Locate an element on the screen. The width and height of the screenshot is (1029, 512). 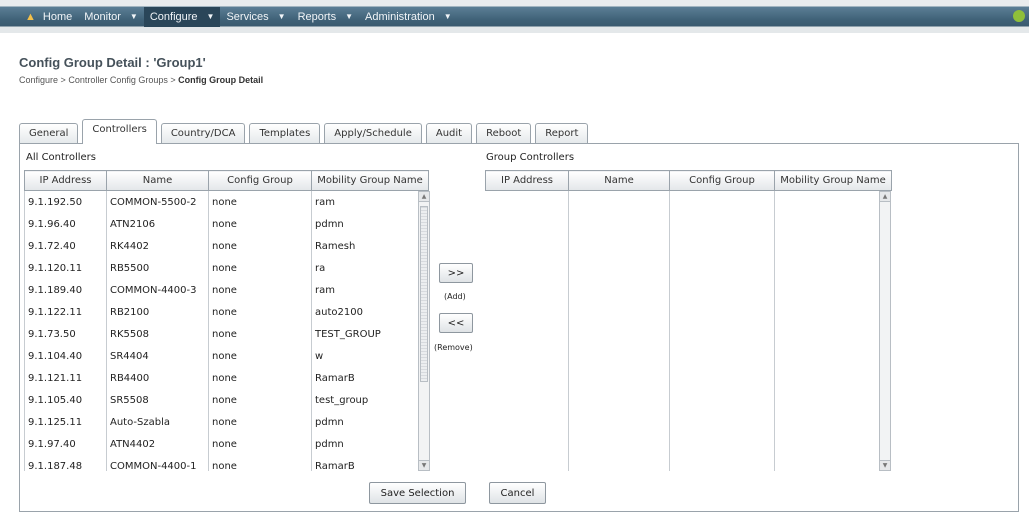
cell-ip-address: 9.1.104.40 is located at coordinates (65, 356).